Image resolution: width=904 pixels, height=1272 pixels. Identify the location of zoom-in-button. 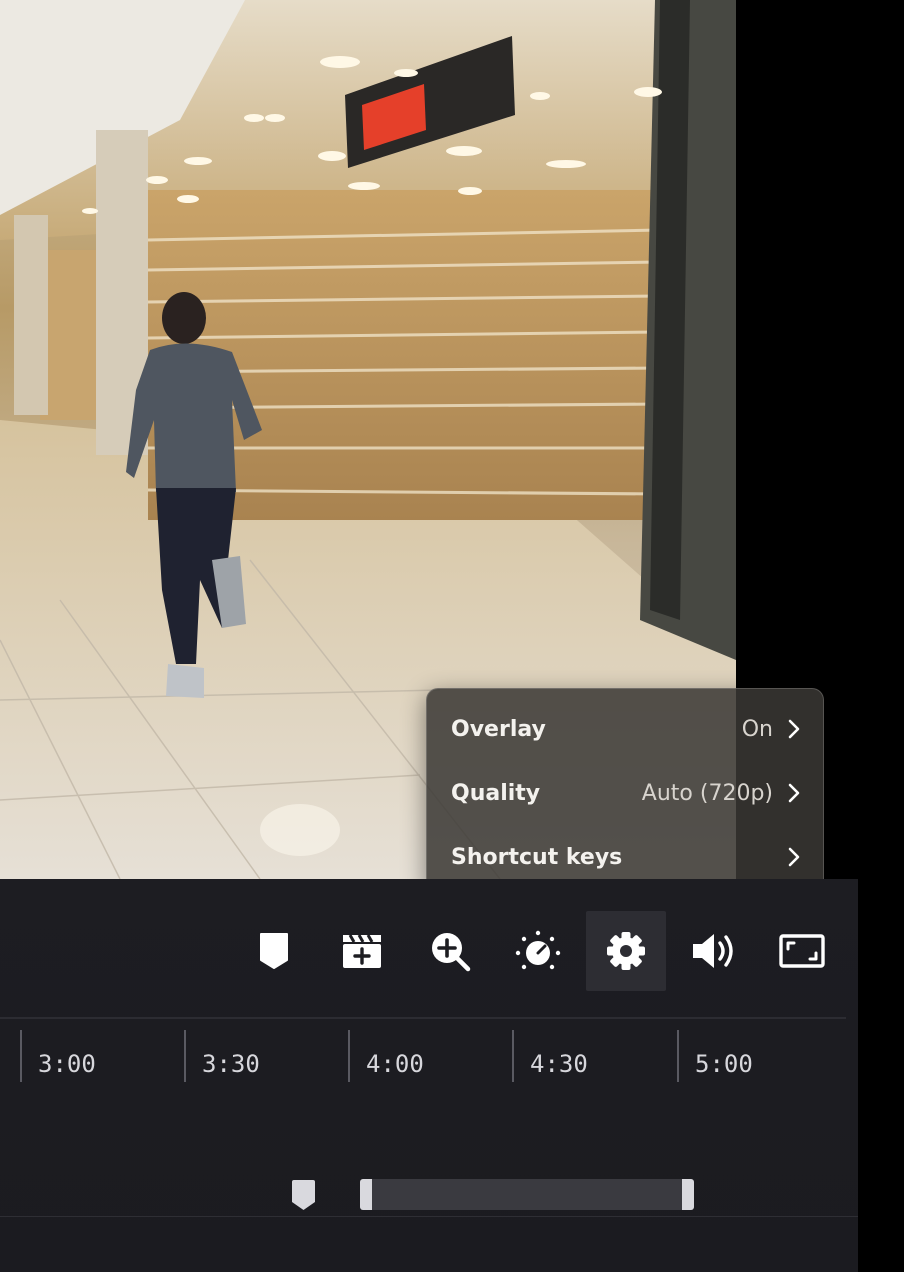
(450, 951).